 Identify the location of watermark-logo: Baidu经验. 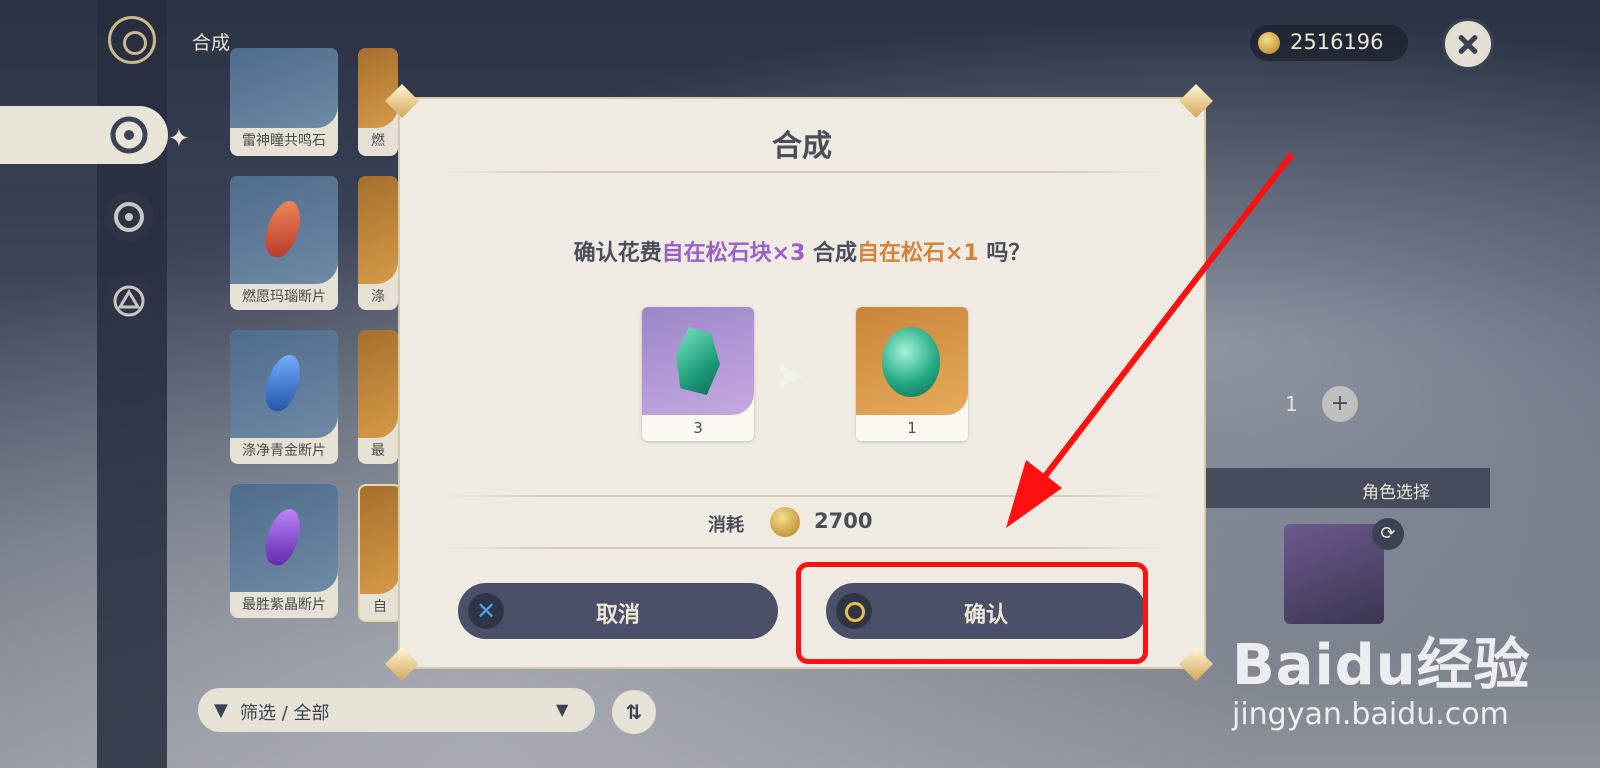
(1381, 665).